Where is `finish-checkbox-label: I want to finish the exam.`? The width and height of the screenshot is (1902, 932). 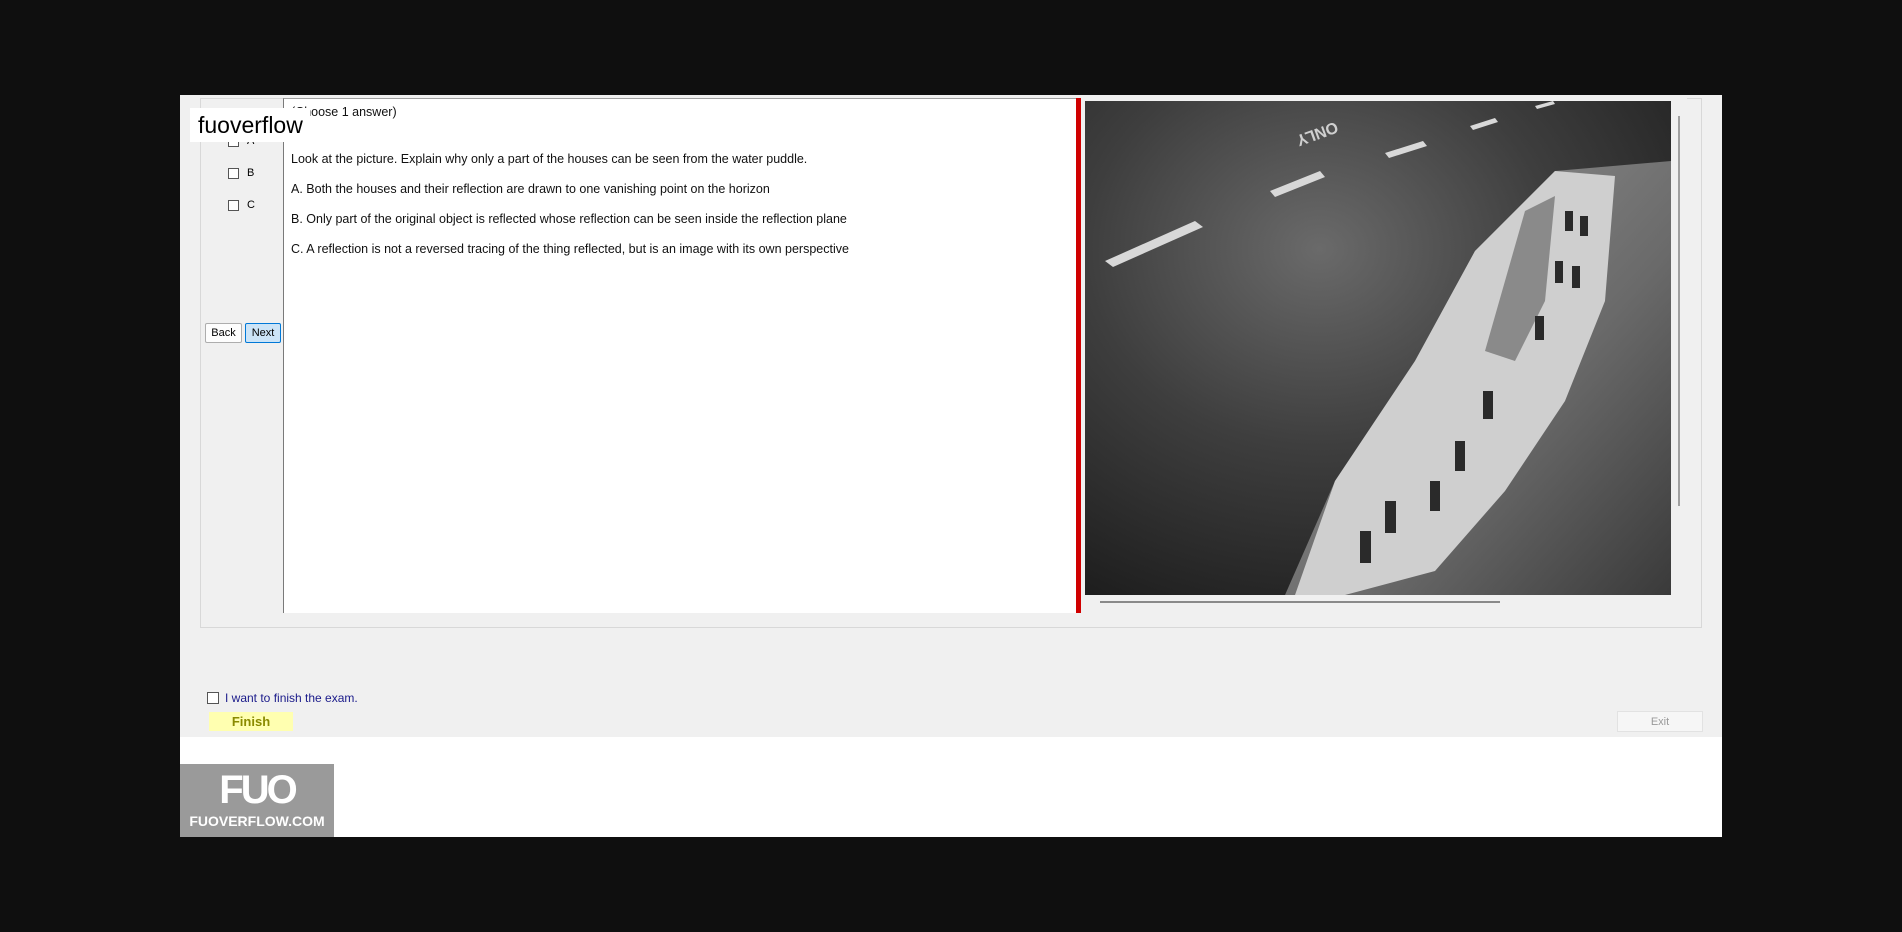
finish-checkbox-label: I want to finish the exam. is located at coordinates (291, 698).